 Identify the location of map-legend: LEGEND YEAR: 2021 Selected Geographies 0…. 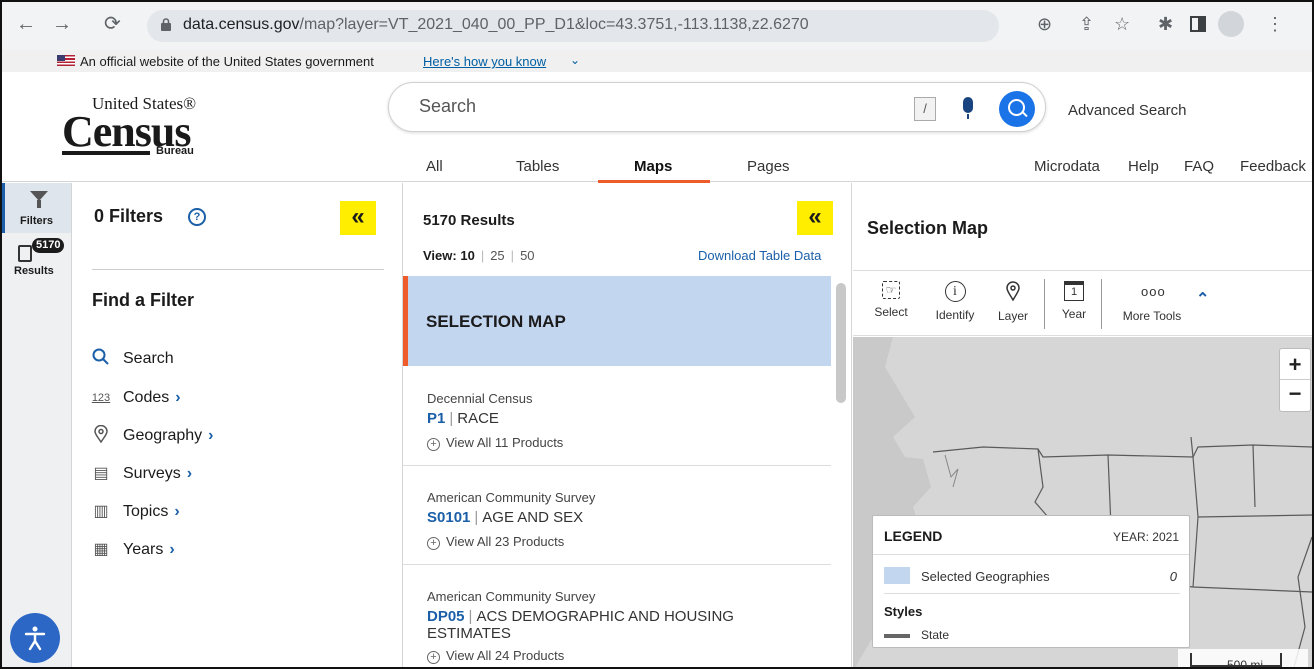
(1031, 581).